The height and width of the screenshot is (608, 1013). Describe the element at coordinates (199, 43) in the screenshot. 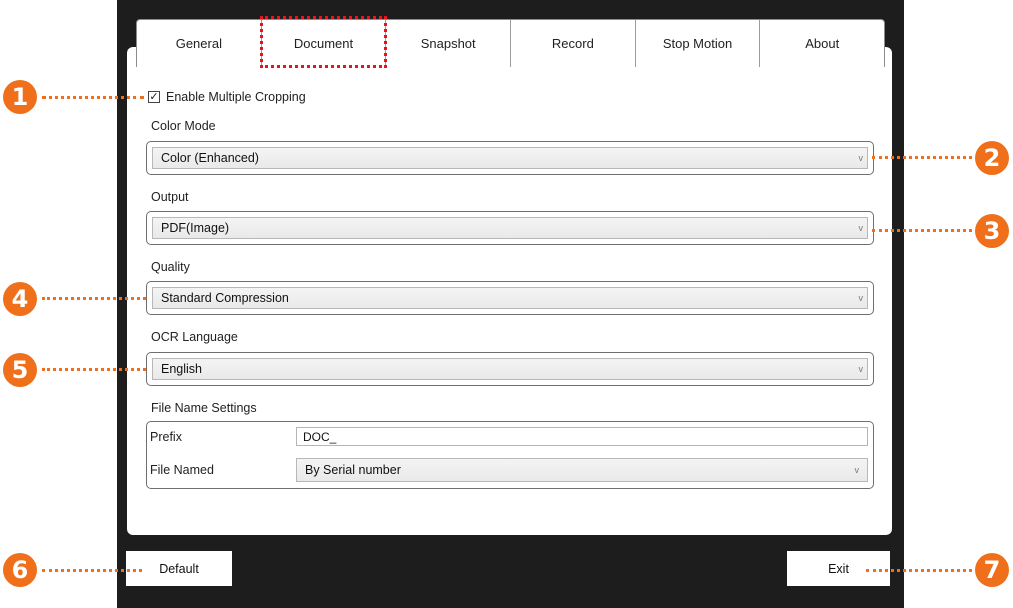

I see `tab-general: General` at that location.